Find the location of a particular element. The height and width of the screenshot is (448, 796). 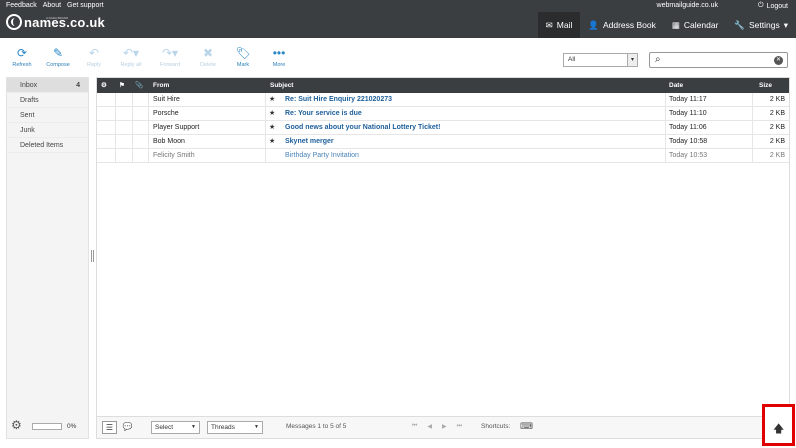

gear-icon: ⚙ is located at coordinates (16, 425).